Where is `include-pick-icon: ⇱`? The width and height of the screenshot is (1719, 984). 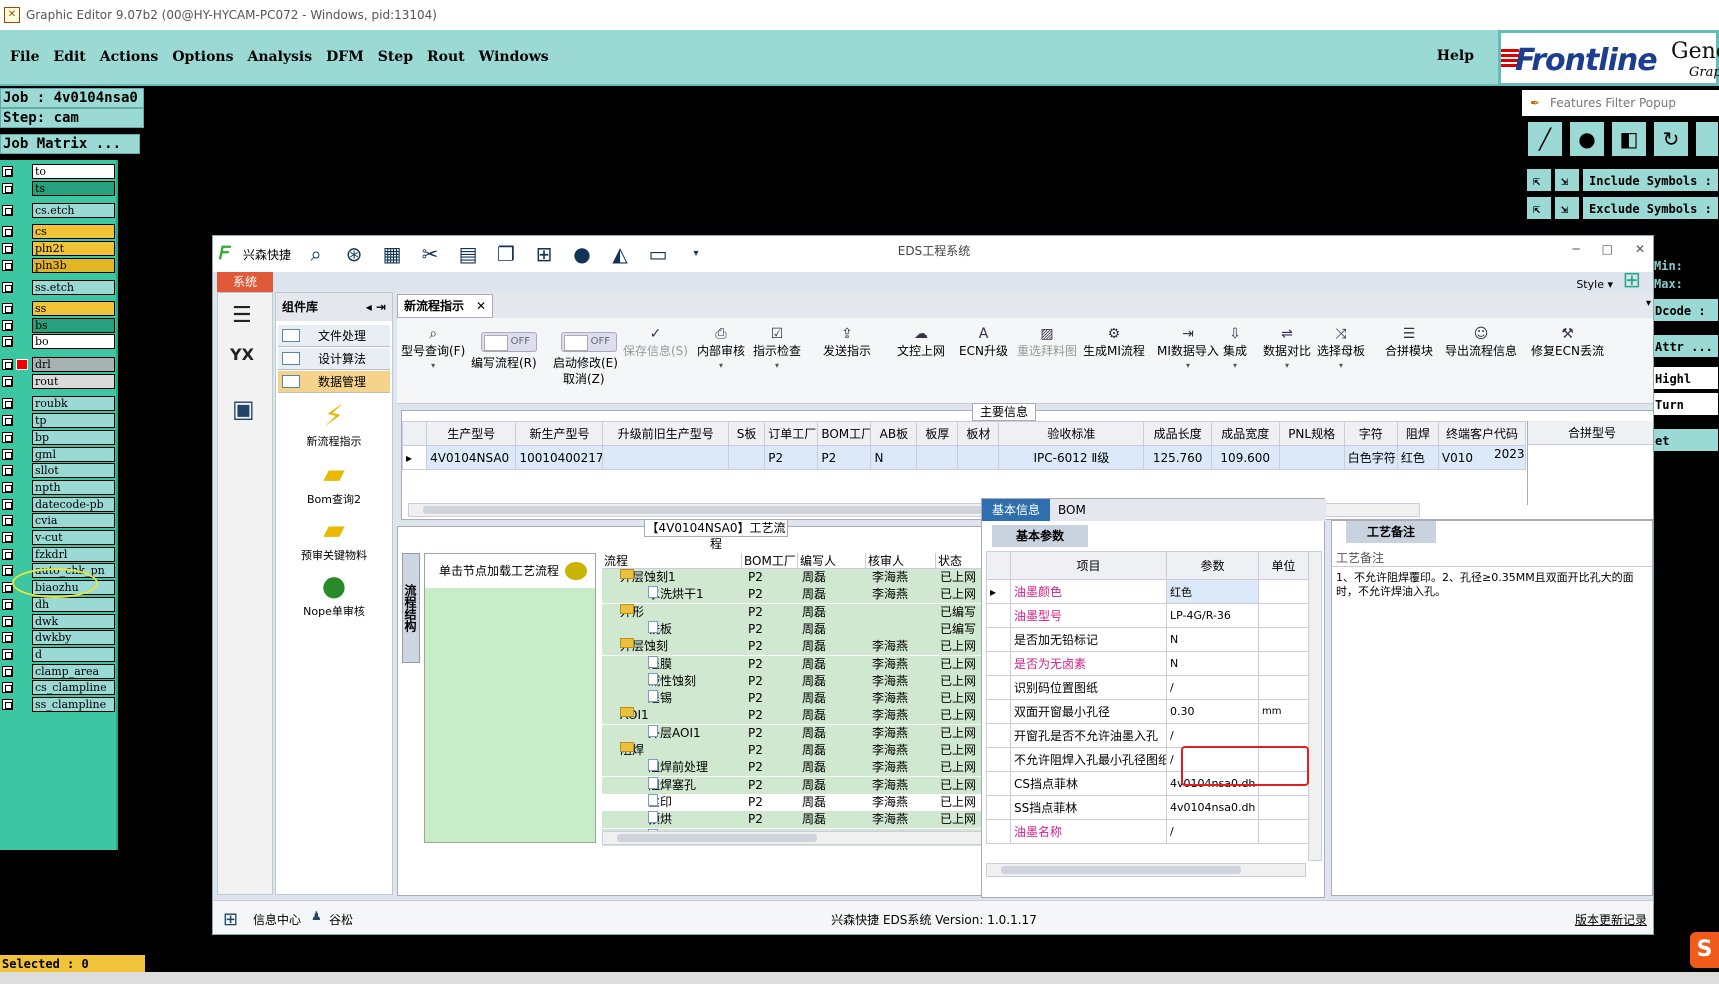
include-pick-icon: ⇱ is located at coordinates (1539, 180).